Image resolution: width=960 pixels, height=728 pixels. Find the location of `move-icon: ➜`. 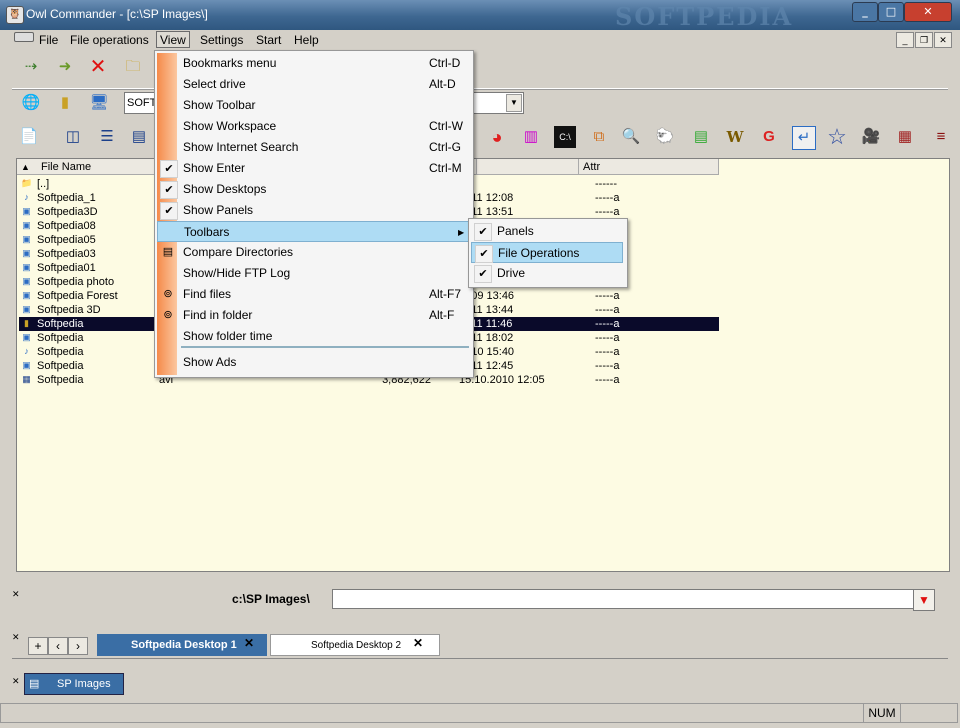

move-icon: ➜ is located at coordinates (65, 67).